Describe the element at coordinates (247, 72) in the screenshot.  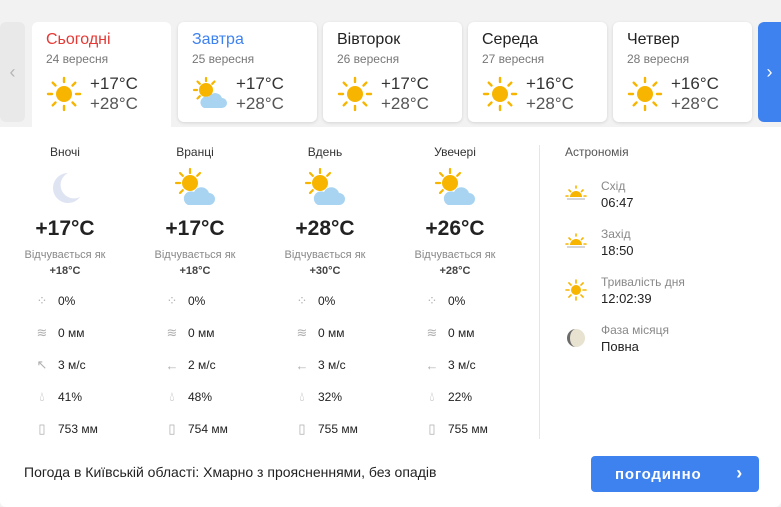
I see `day-card-1: Завтра 25 вересня +17°C +28°C` at that location.